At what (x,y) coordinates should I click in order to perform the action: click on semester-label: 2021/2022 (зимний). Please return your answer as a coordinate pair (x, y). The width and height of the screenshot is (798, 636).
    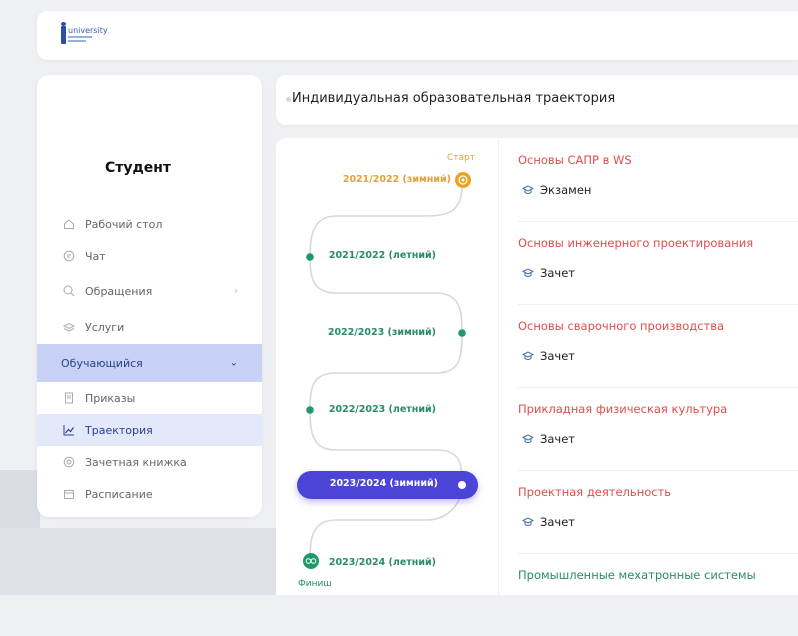
    Looking at the image, I should click on (383, 179).